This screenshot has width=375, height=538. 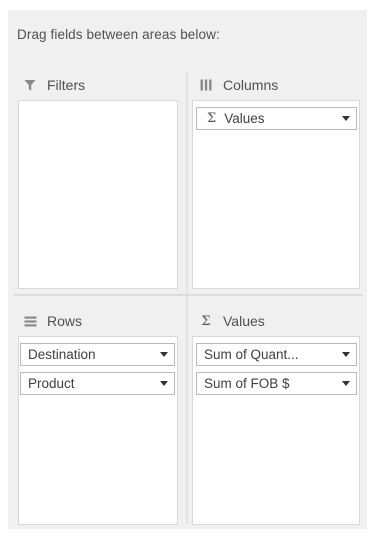 What do you see at coordinates (51, 383) in the screenshot?
I see `field-label: Product` at bounding box center [51, 383].